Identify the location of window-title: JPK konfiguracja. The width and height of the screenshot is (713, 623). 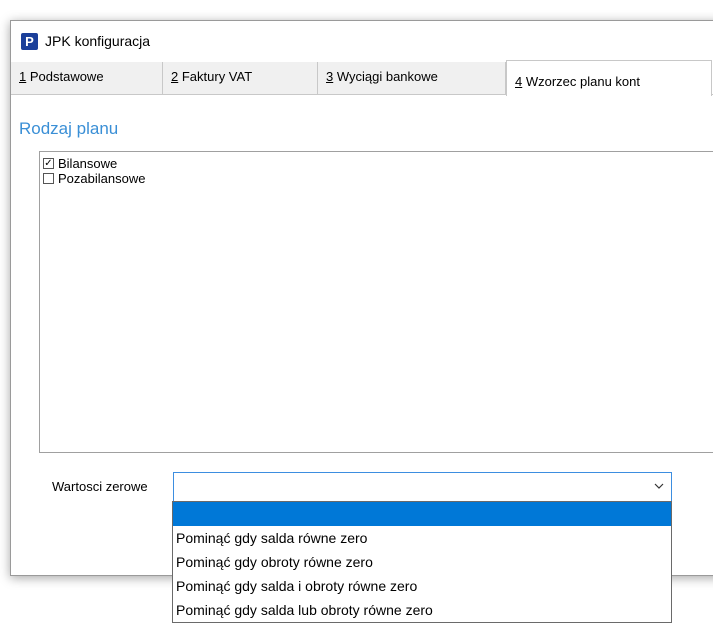
(98, 41).